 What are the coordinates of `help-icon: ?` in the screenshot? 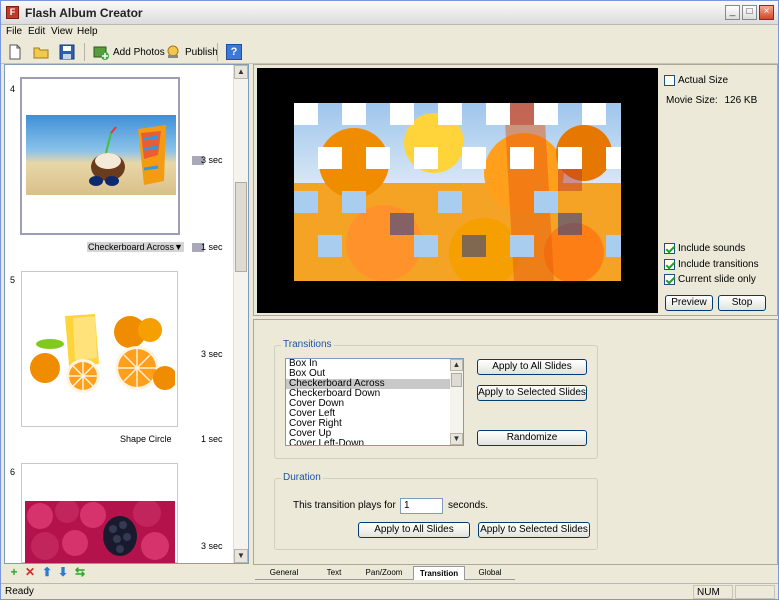 It's located at (234, 52).